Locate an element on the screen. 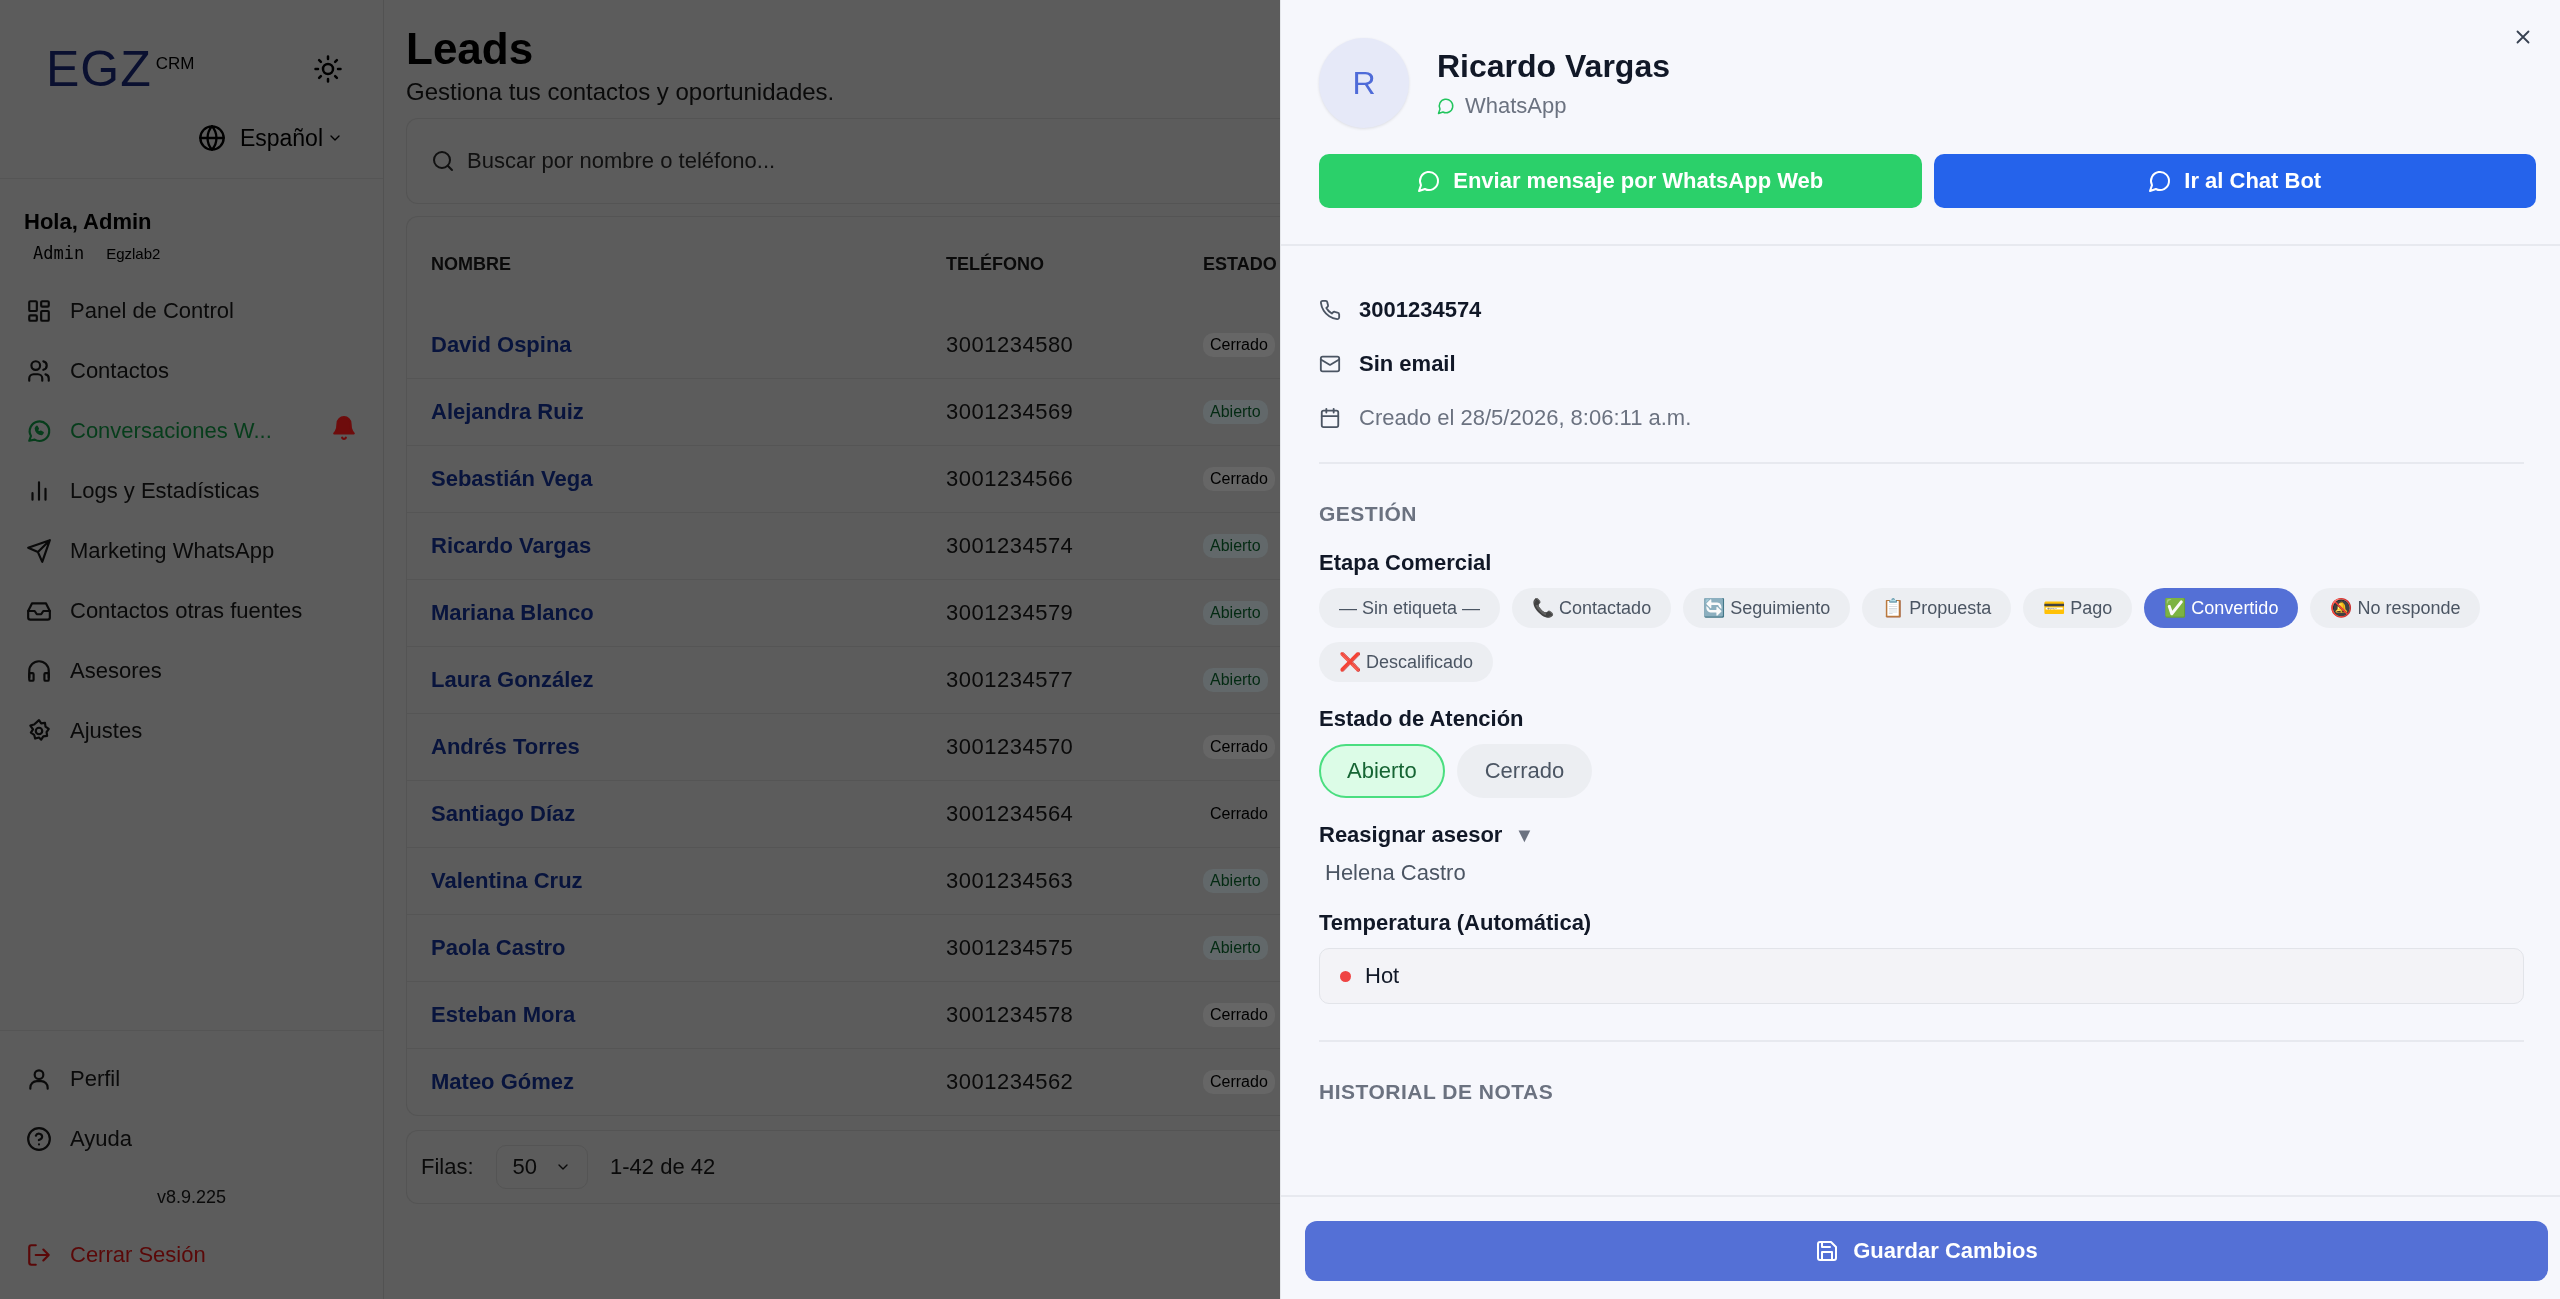 The image size is (2560, 1299). grid-icon is located at coordinates (39, 311).